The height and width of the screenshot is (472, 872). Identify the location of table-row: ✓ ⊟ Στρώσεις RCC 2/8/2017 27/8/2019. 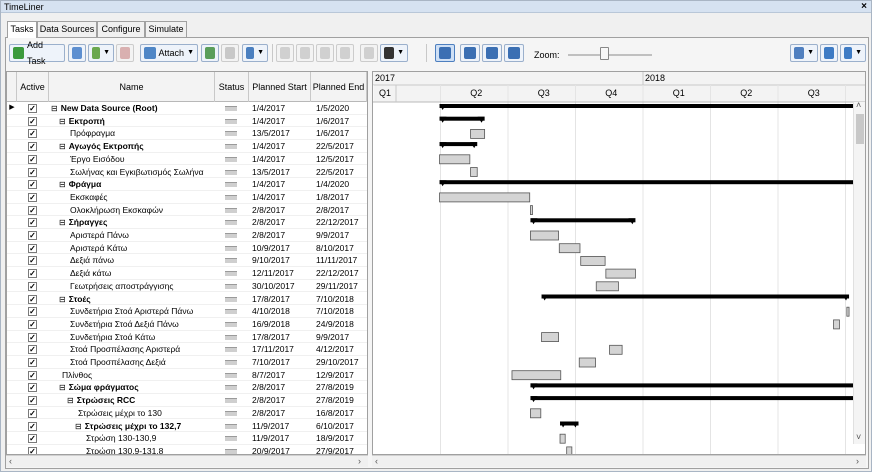
(187, 401).